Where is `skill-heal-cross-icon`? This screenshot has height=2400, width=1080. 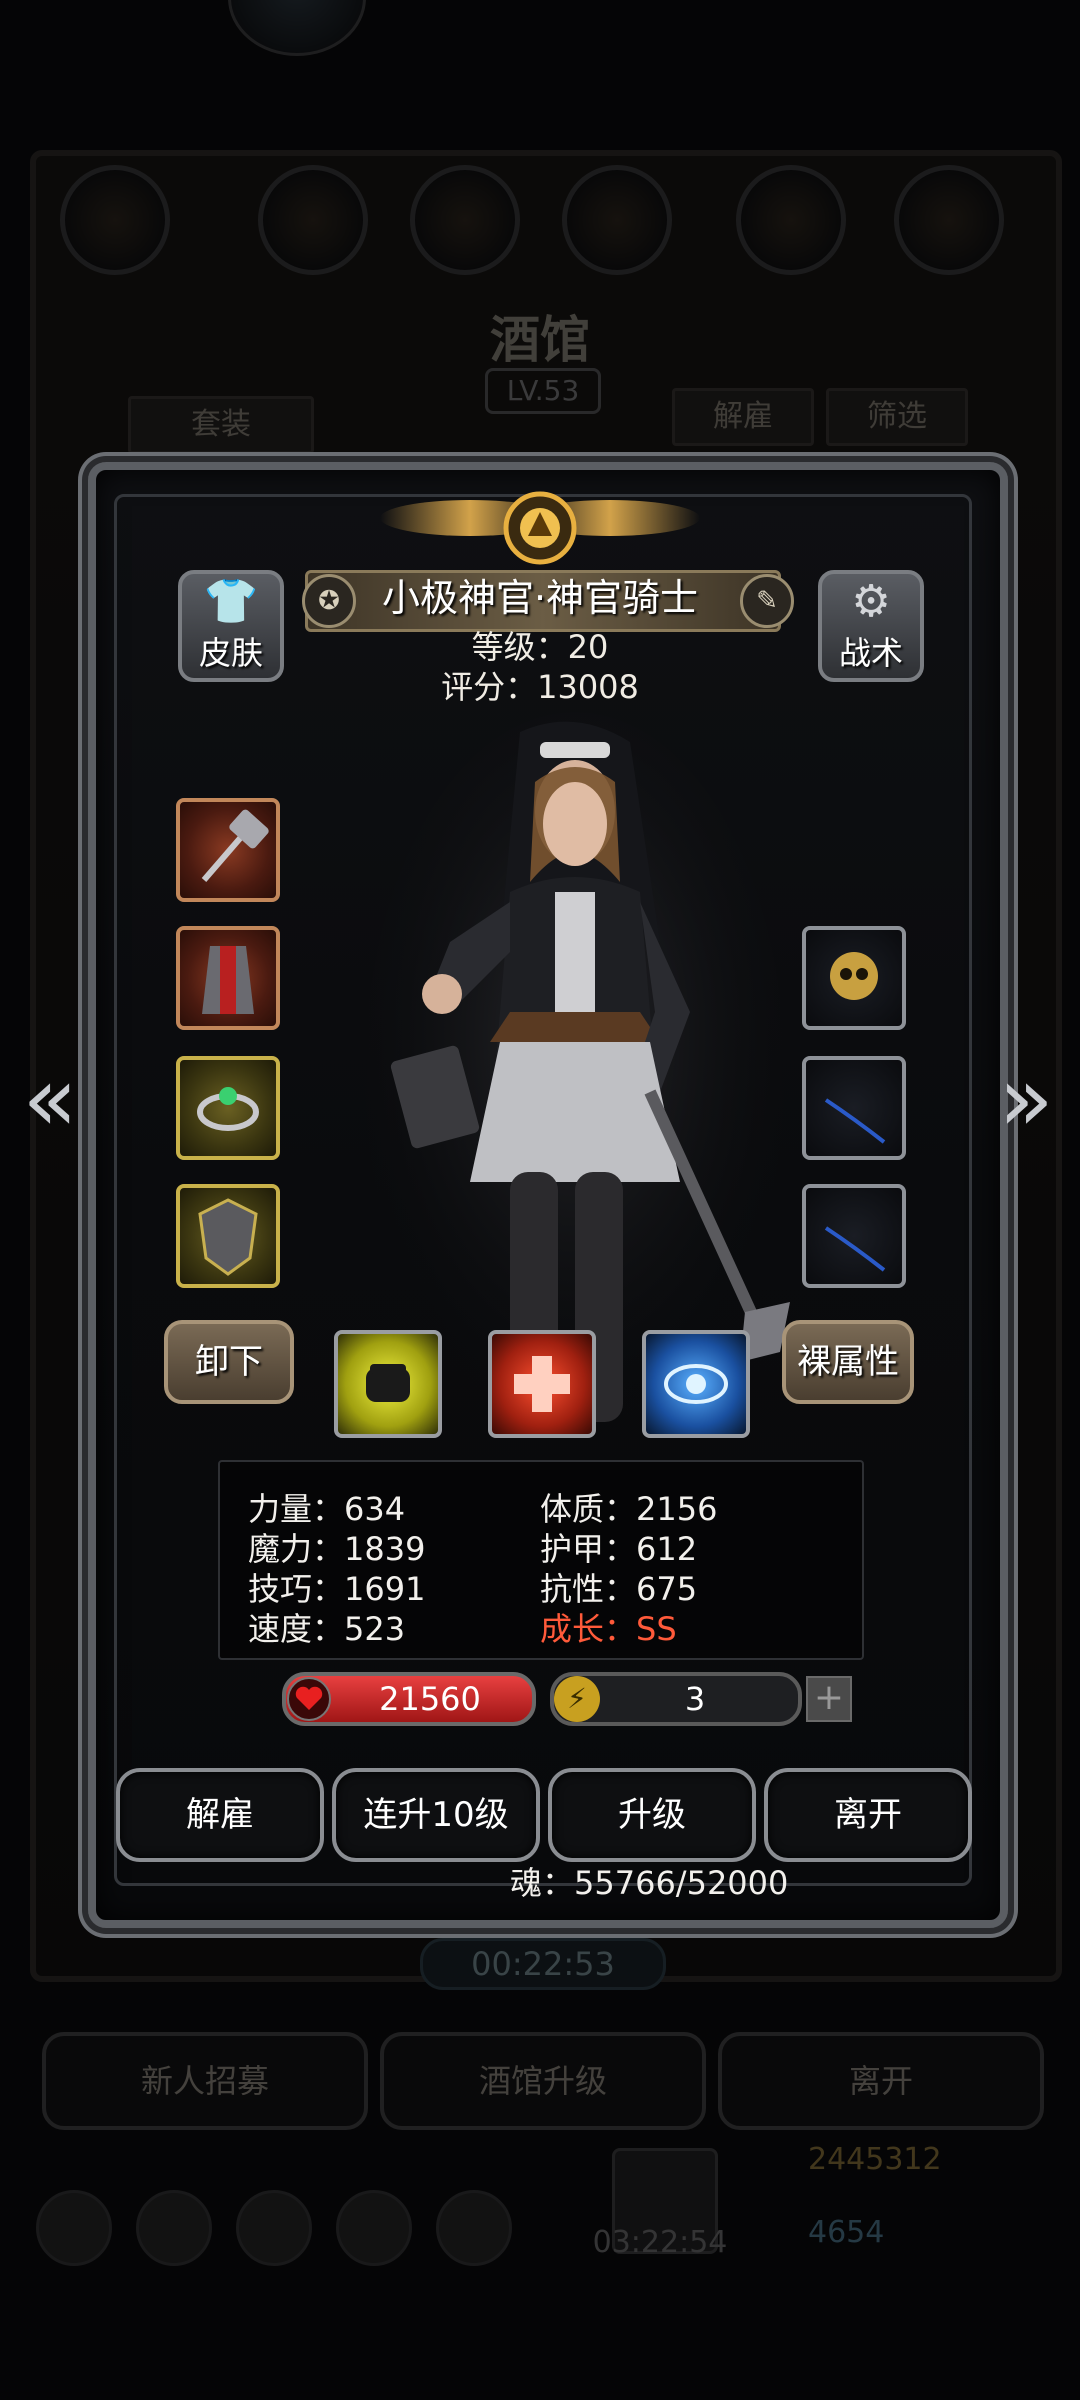
skill-heal-cross-icon is located at coordinates (542, 1384).